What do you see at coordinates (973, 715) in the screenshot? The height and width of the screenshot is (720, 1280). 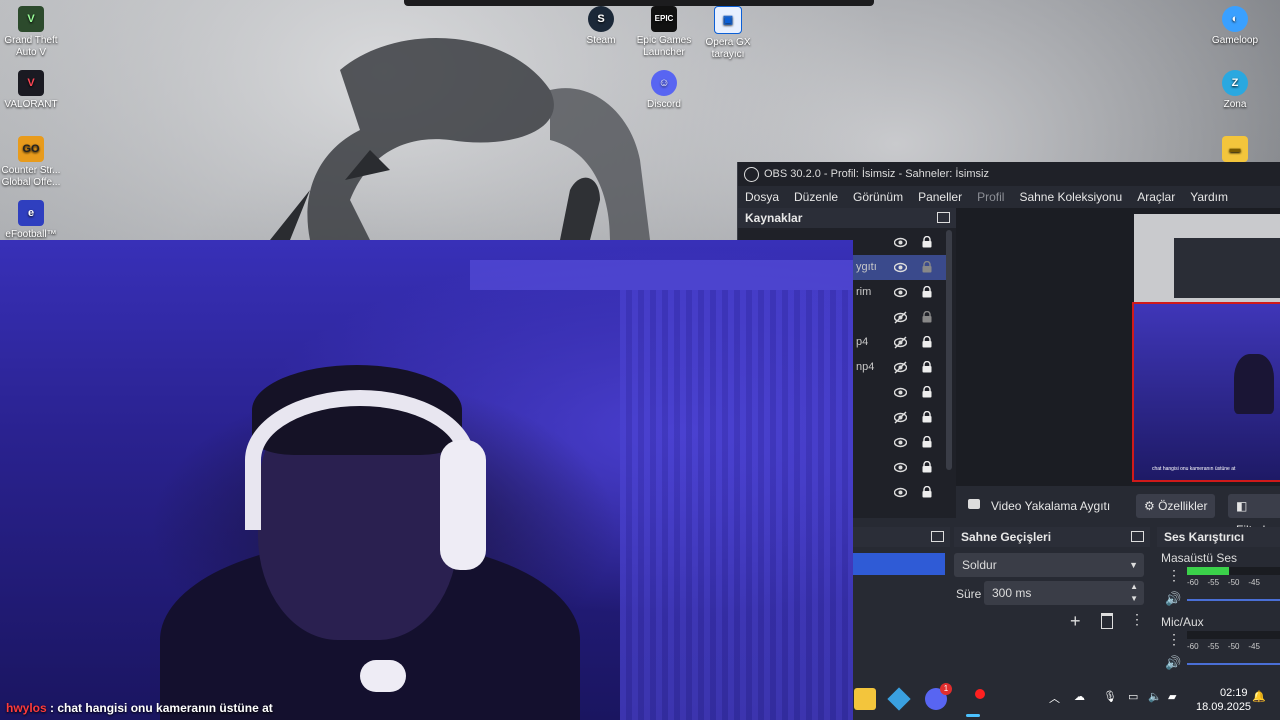 I see `active-app-indicator` at bounding box center [973, 715].